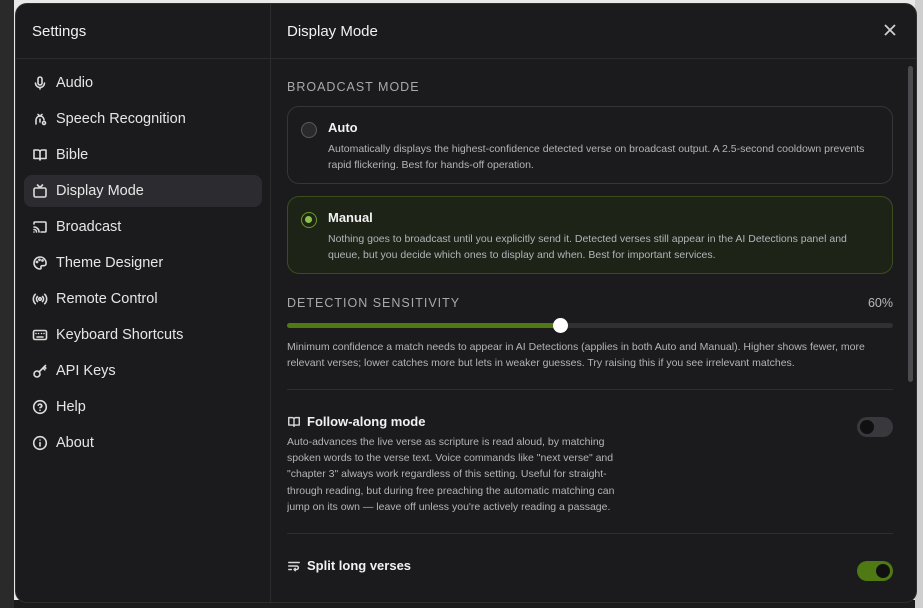 This screenshot has width=923, height=608. I want to click on speech-recognition-icon, so click(40, 119).